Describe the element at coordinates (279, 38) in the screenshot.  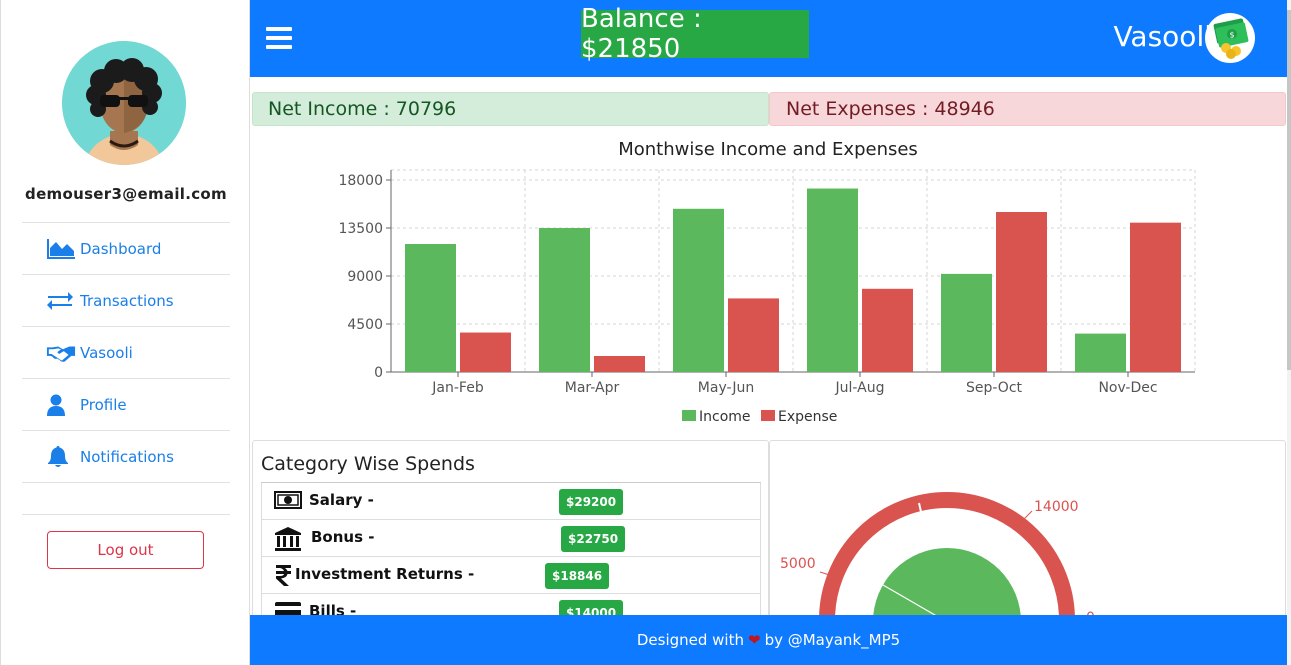
I see `hamburger-menu-icon` at that location.